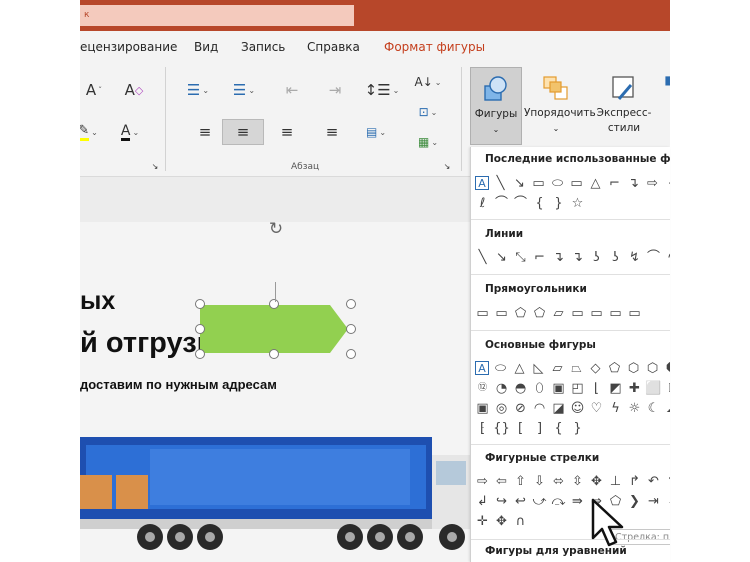 Image resolution: width=750 pixels, height=562 pixels. I want to click on convert-smartart-icon: ▦ ⌄, so click(428, 142).